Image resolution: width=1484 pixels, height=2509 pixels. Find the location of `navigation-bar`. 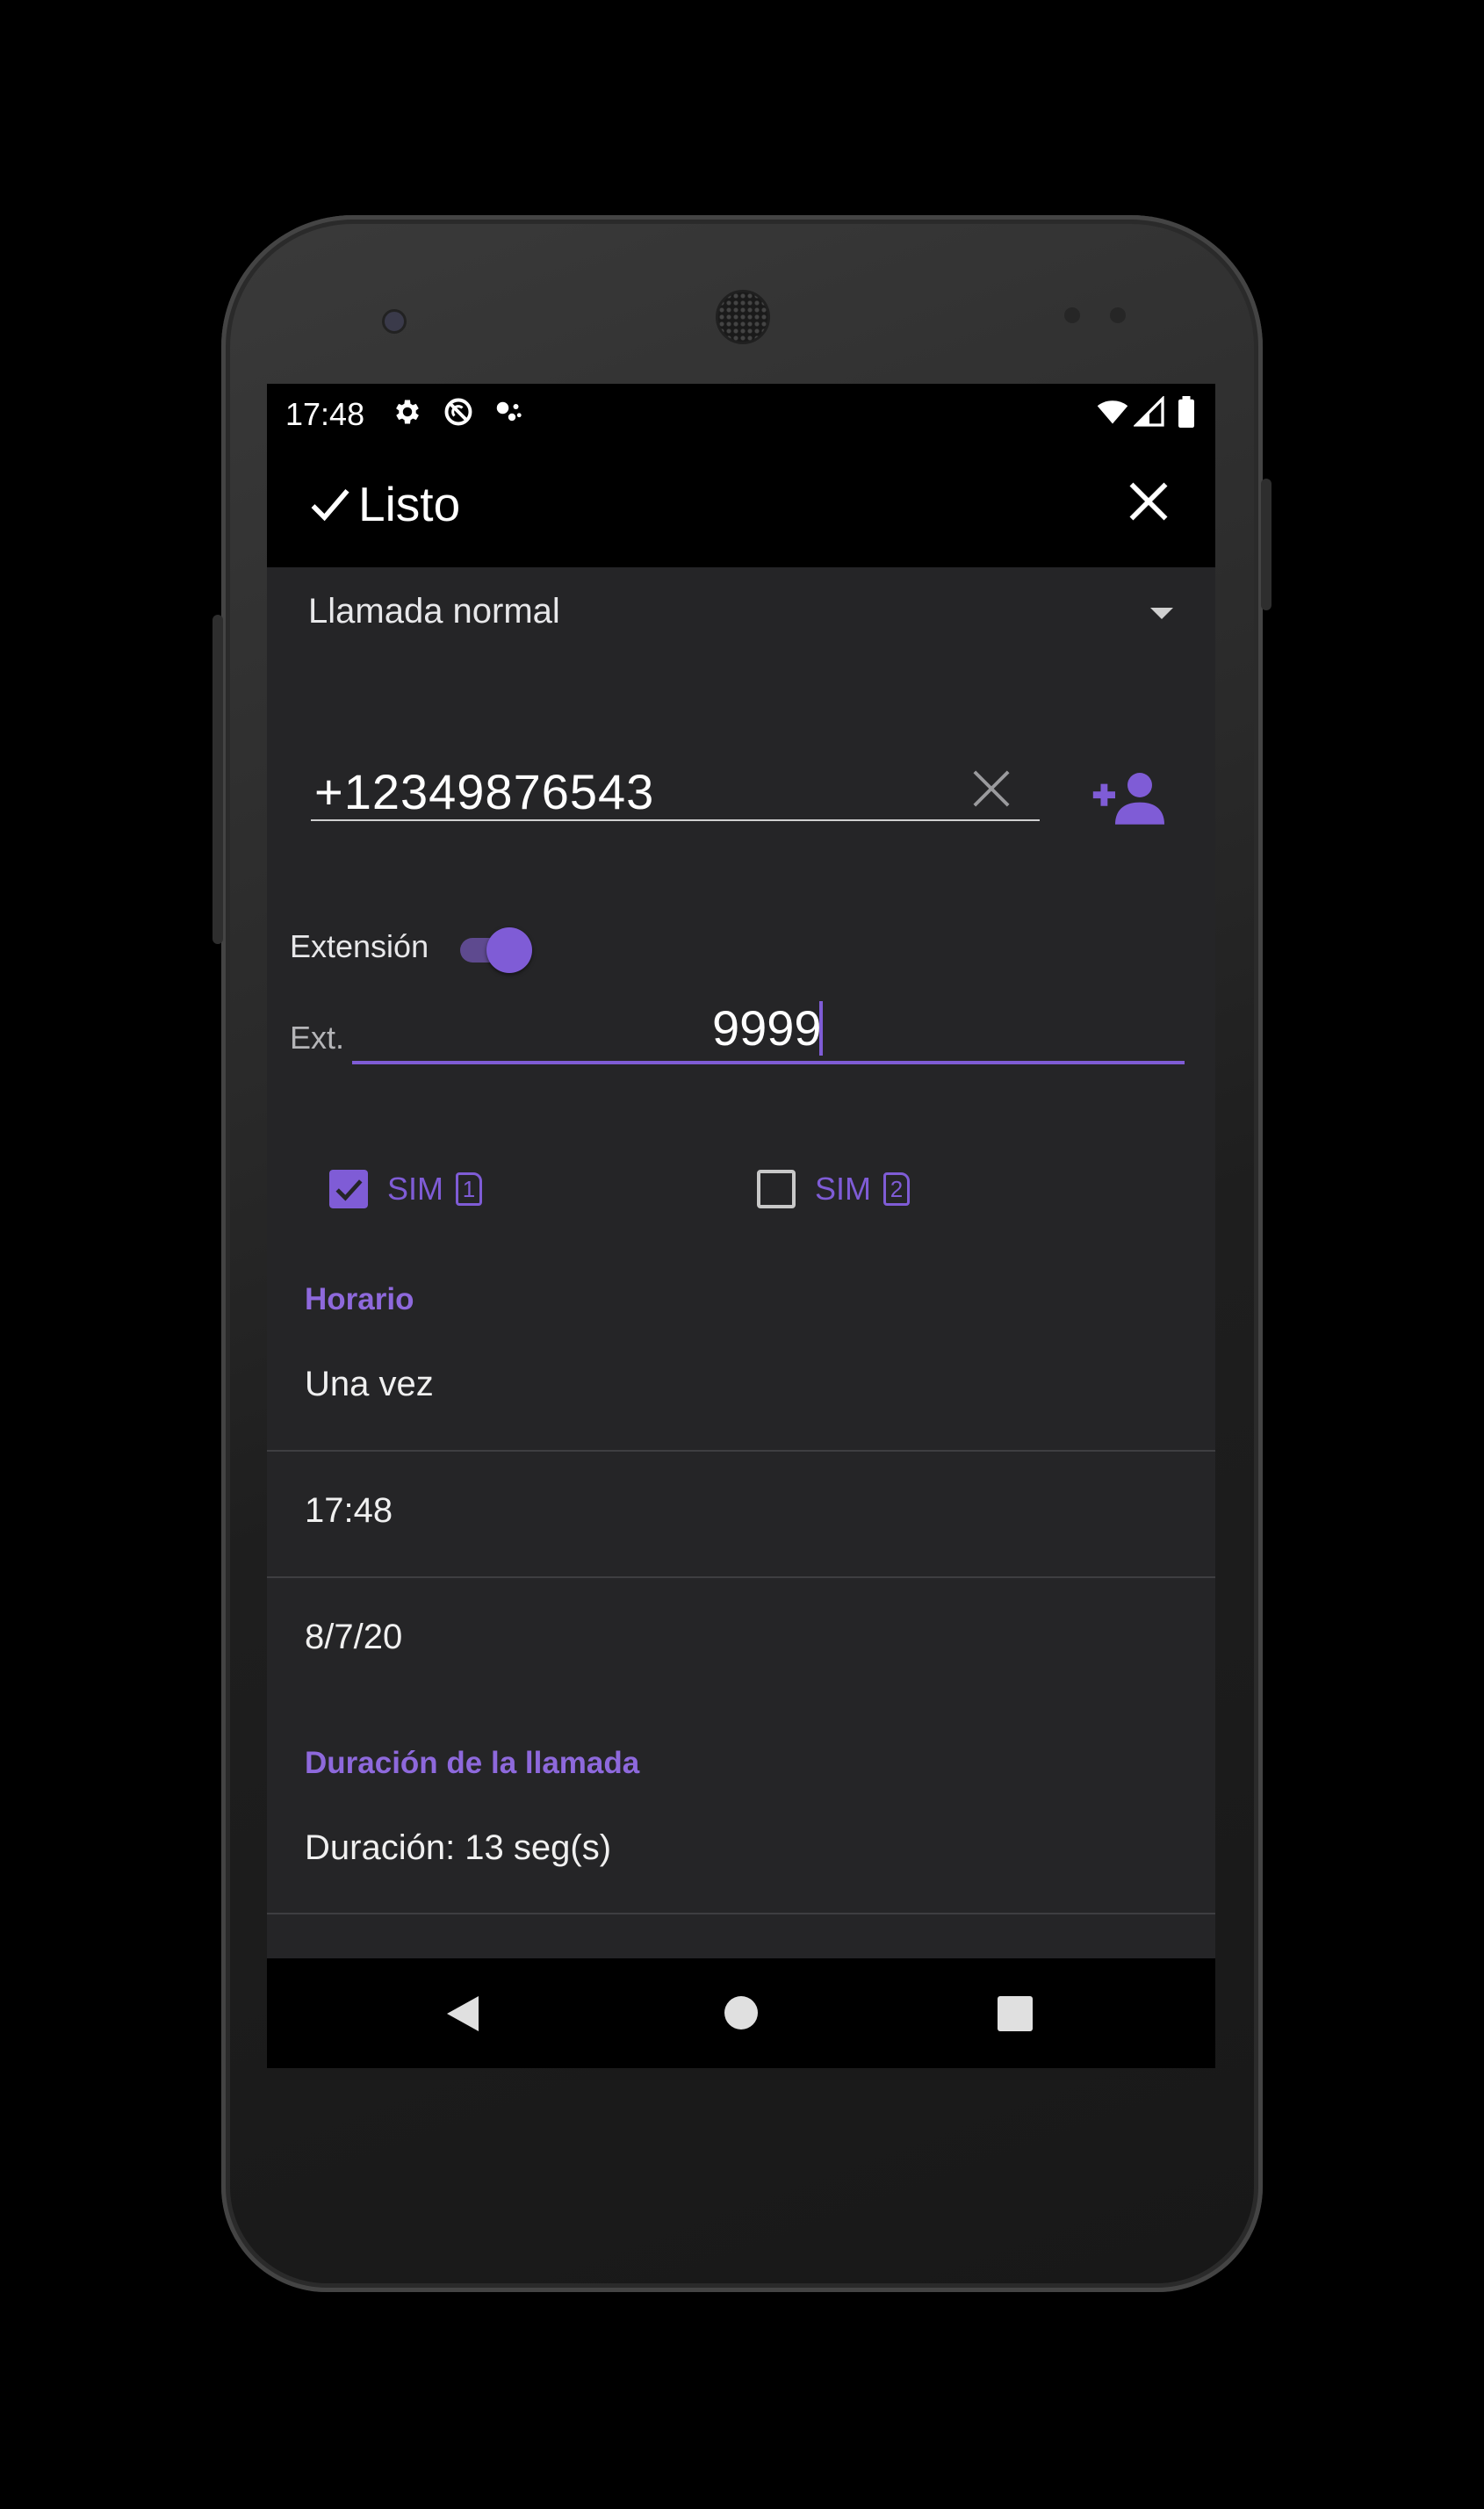

navigation-bar is located at coordinates (741, 2013).